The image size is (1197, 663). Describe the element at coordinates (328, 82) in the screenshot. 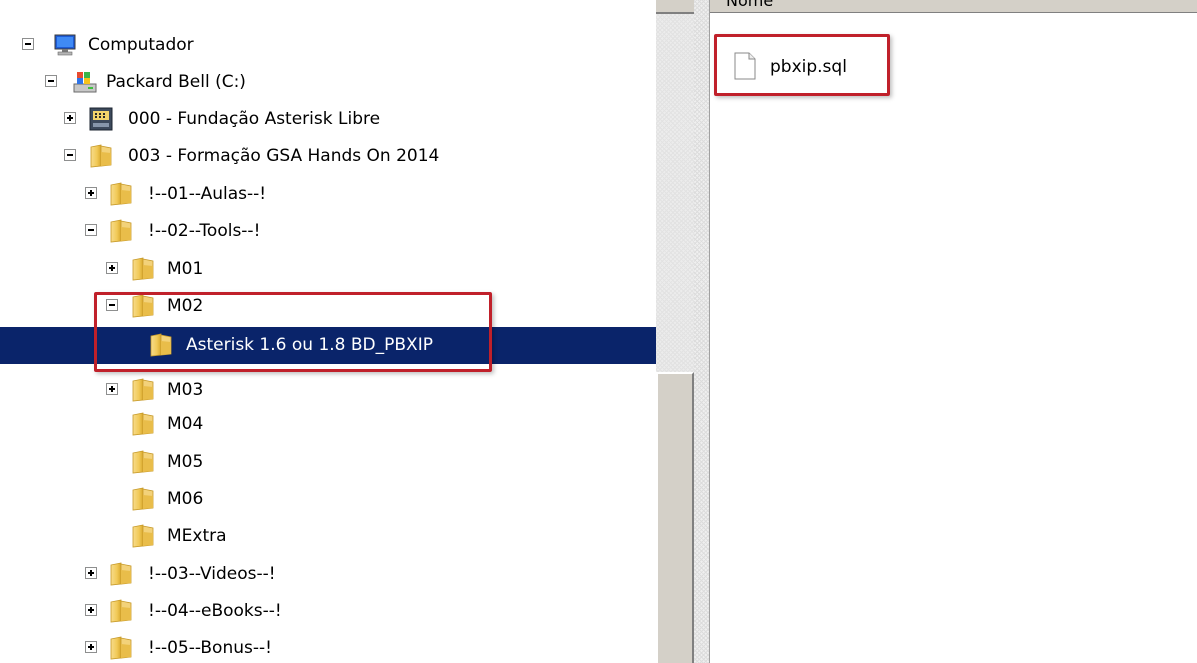

I see `tree-item-drive: Packard Bell (C:)` at that location.